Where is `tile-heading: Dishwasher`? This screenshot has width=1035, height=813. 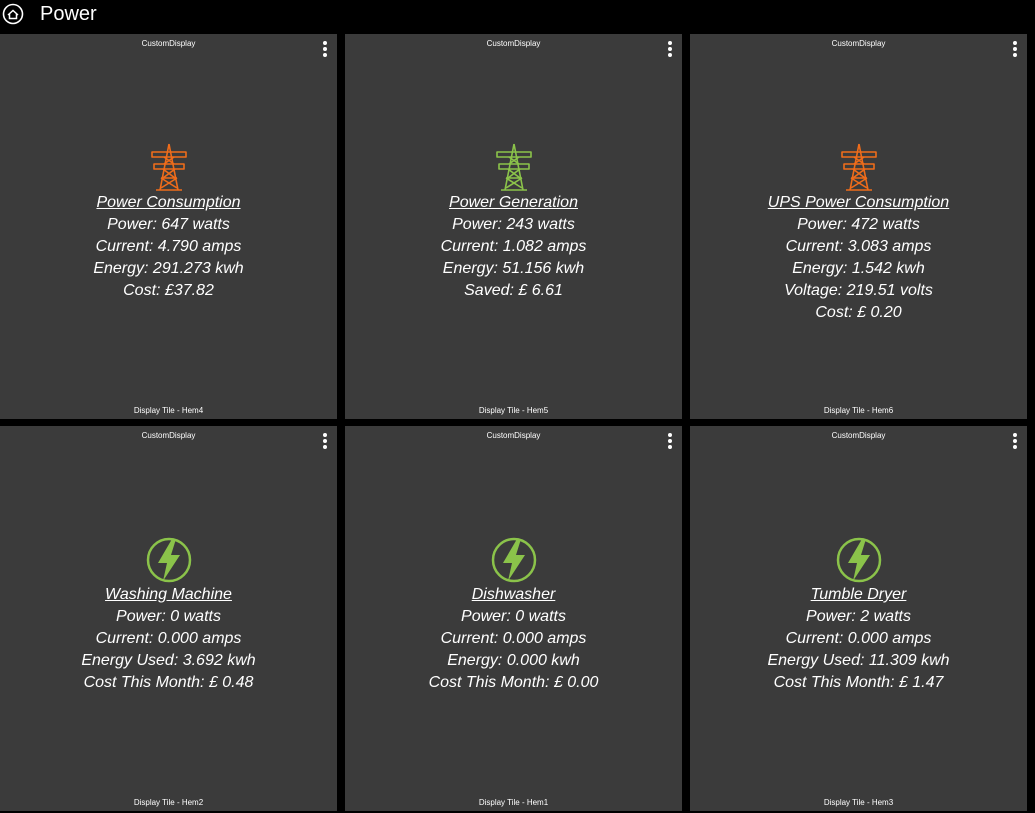 tile-heading: Dishwasher is located at coordinates (513, 594).